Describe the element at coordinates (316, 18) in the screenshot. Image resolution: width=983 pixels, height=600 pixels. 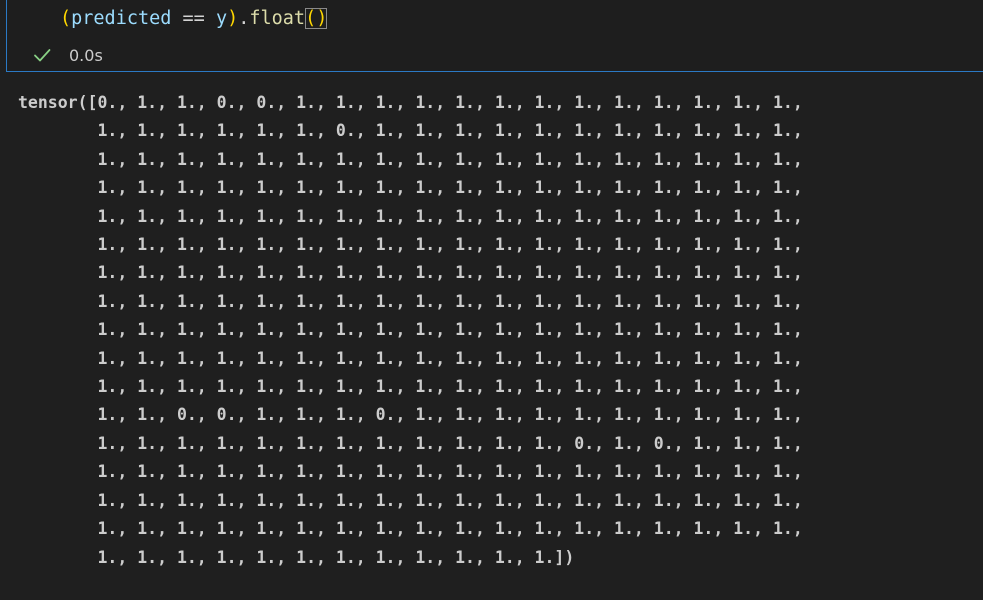
I see `call-parens-highlighted: ()` at that location.